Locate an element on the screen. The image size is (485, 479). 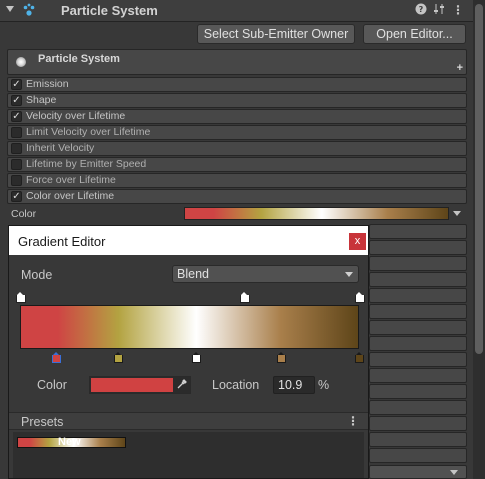
preset-new-label: New is located at coordinates (69, 442).